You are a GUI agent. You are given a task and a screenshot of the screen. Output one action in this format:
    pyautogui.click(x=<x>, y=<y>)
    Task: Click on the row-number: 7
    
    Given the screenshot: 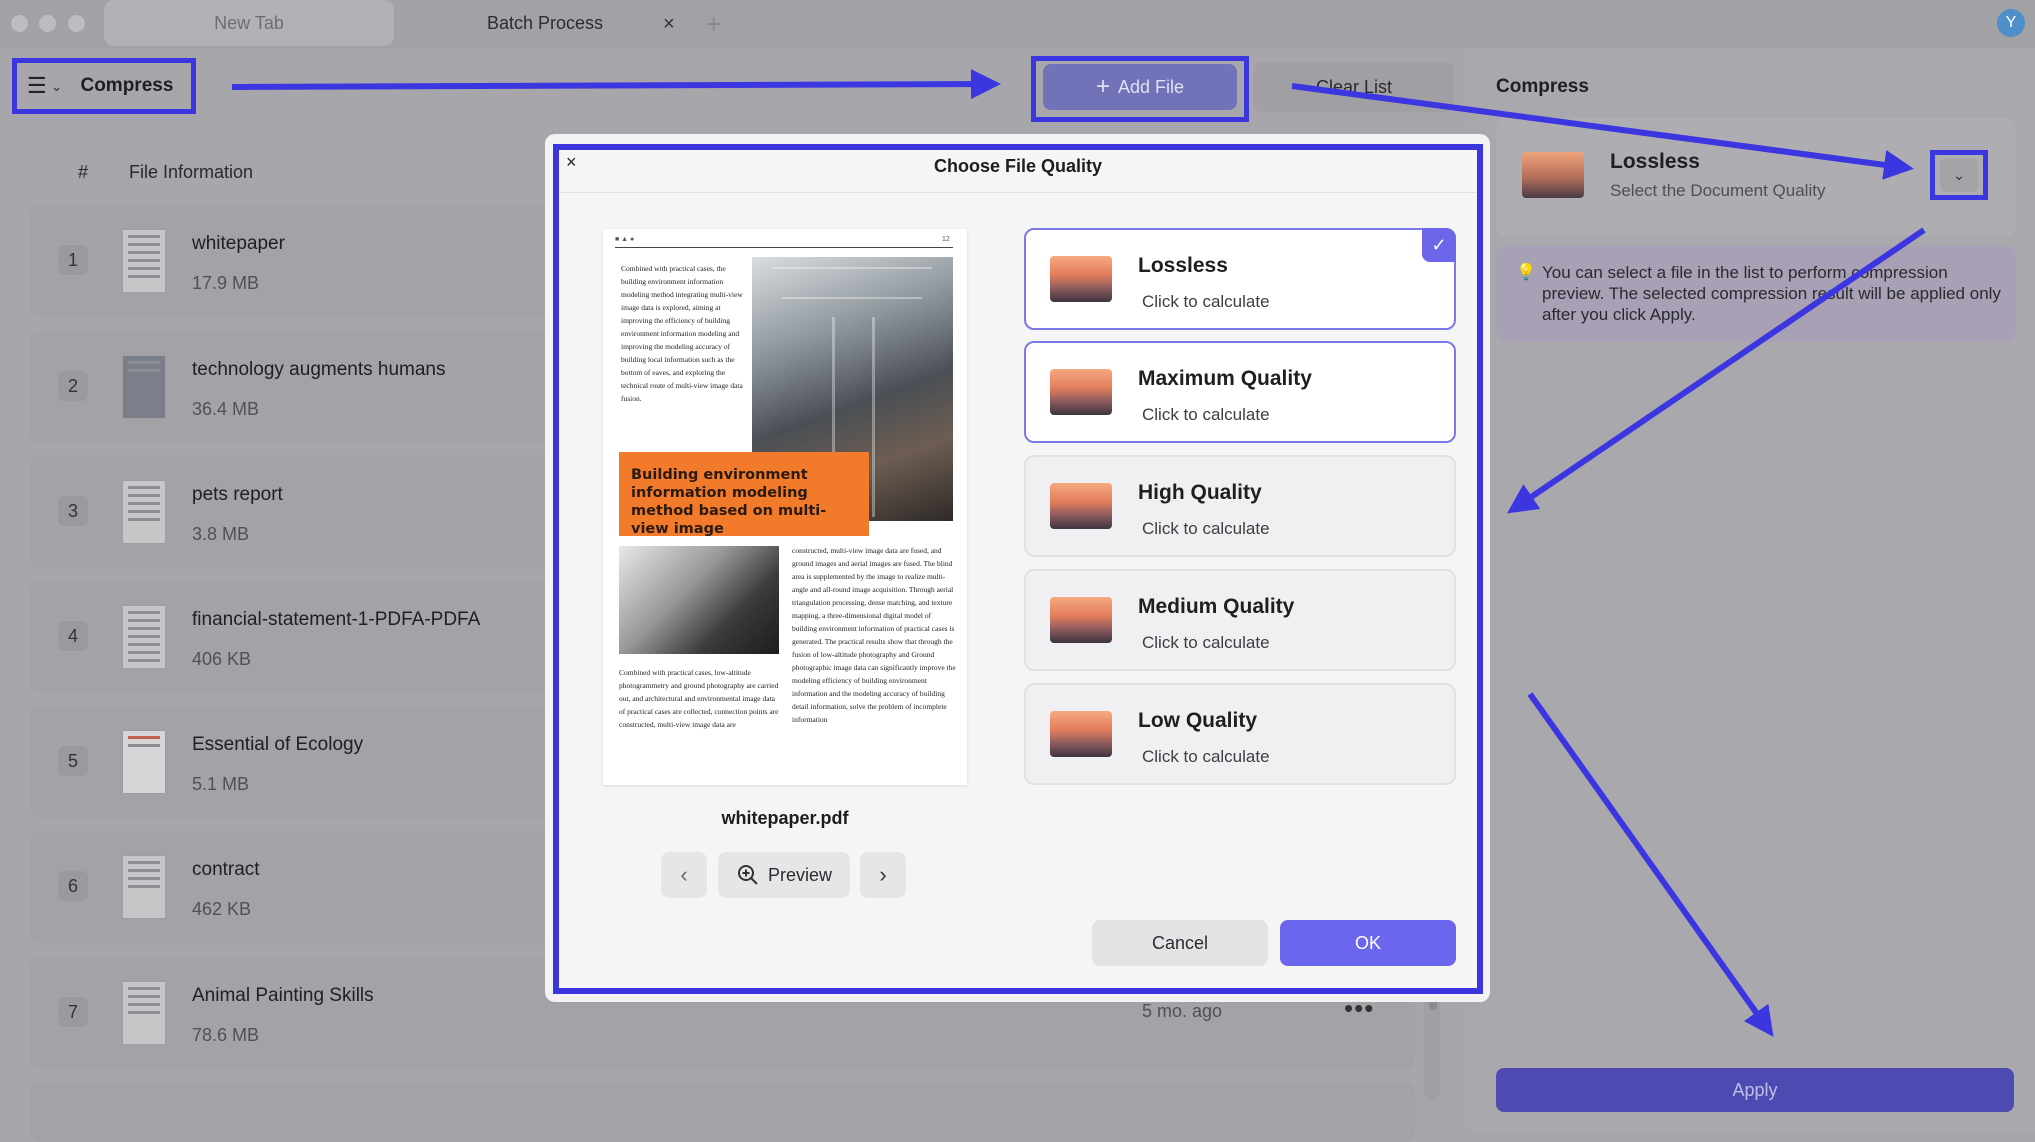 What is the action you would take?
    pyautogui.click(x=73, y=1012)
    